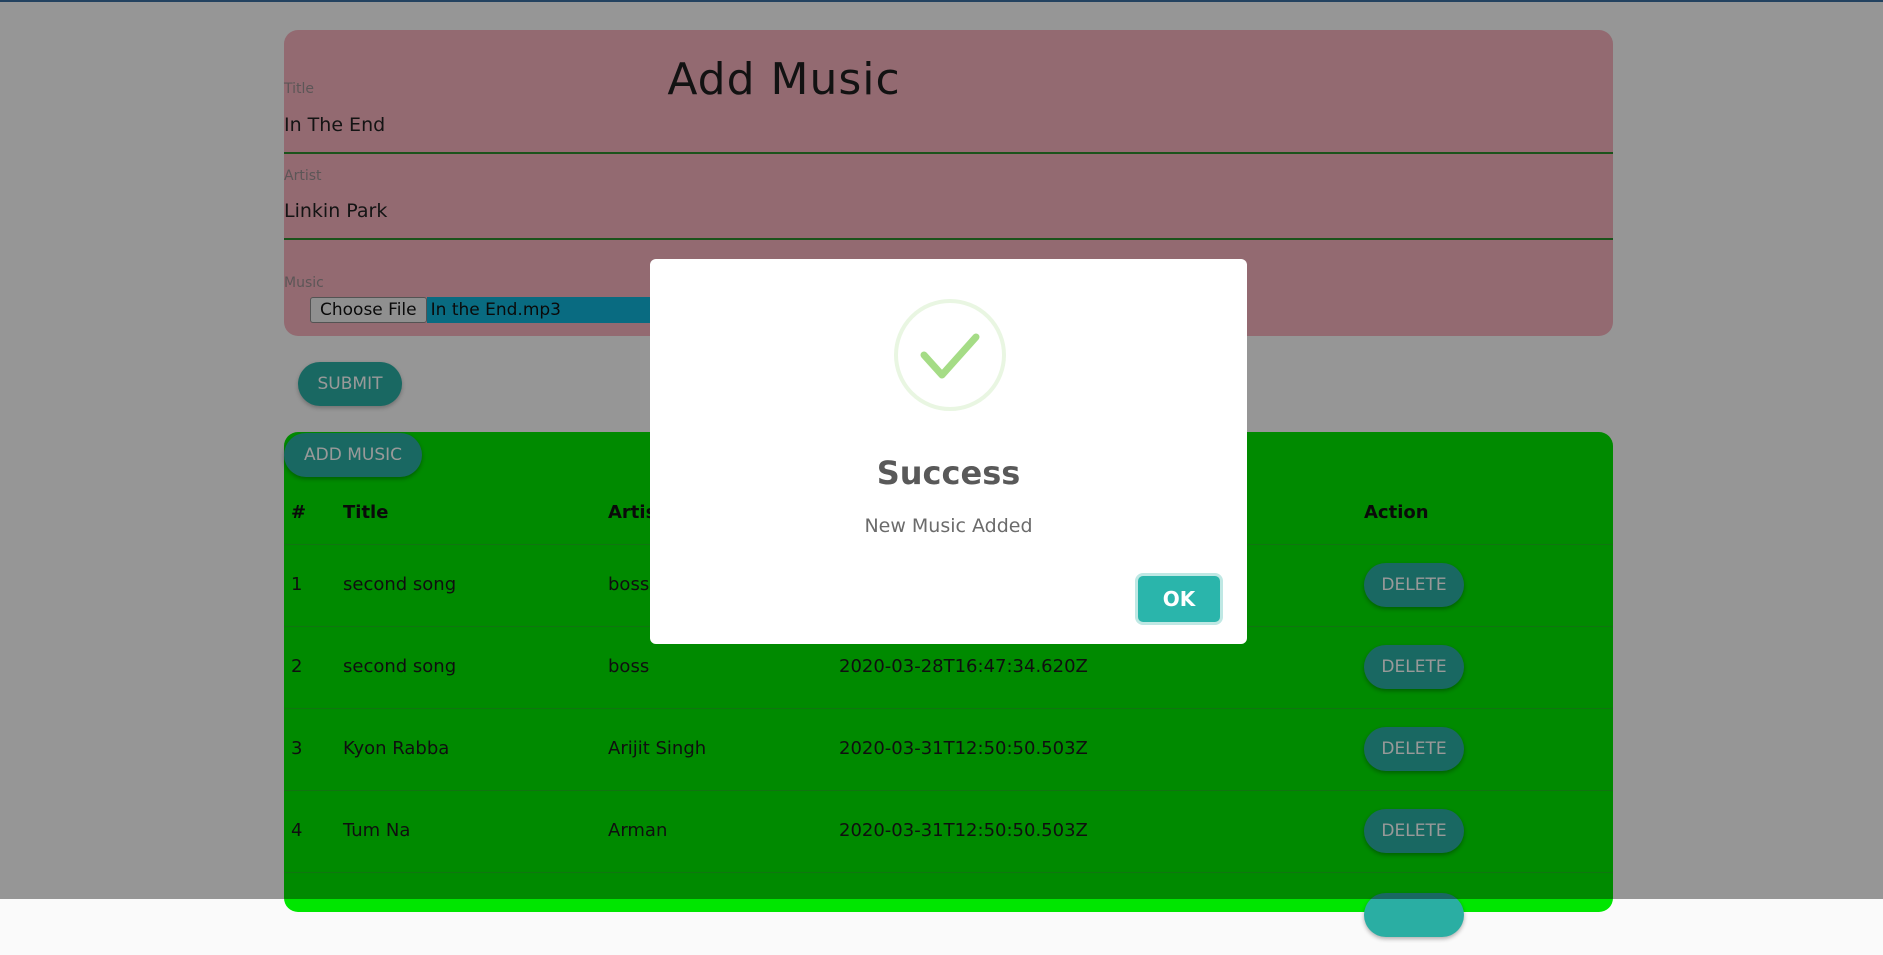 The image size is (1883, 955). What do you see at coordinates (948, 526) in the screenshot?
I see `dialog-message: New Music Added` at bounding box center [948, 526].